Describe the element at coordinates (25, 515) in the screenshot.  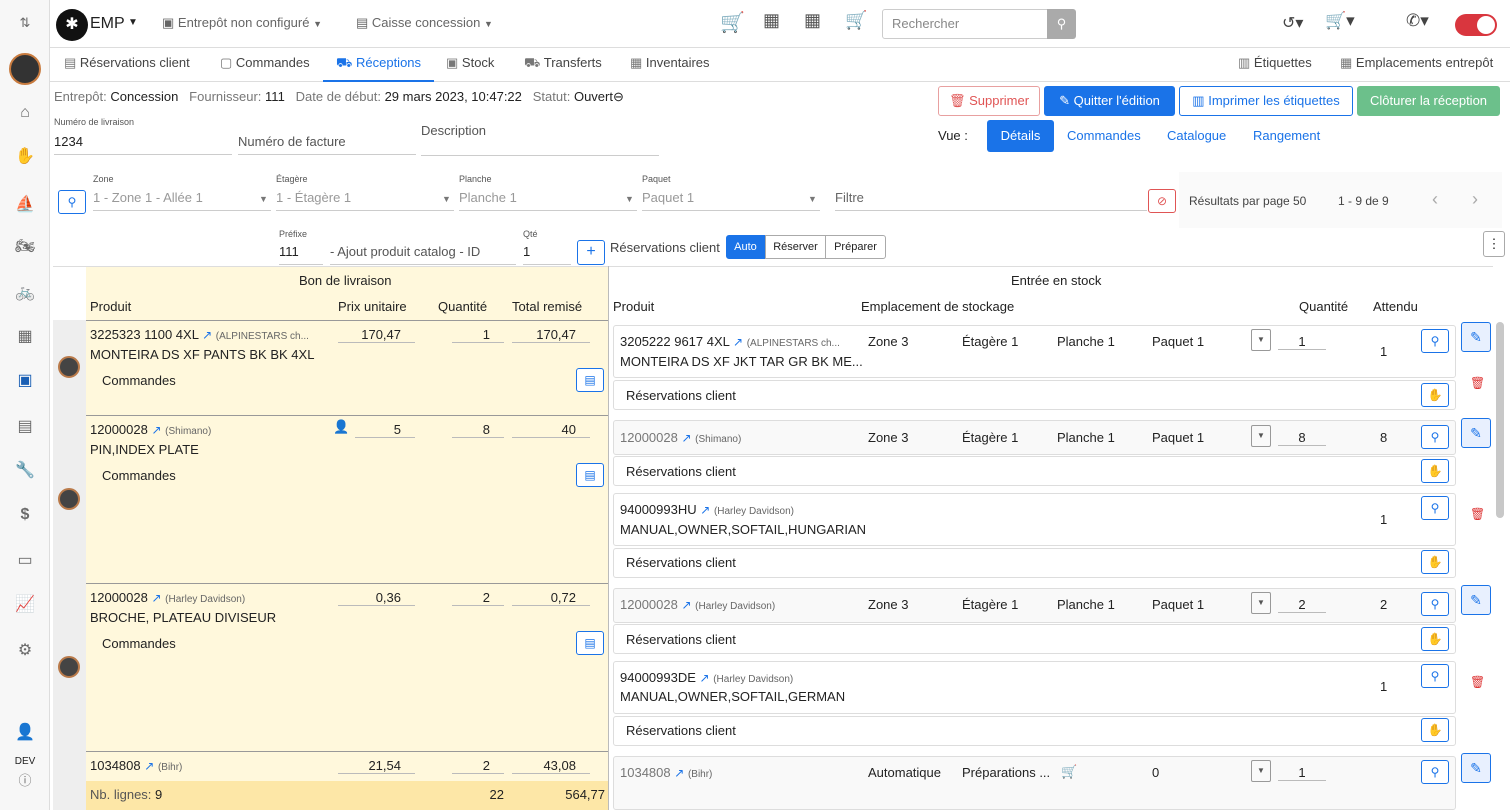
I see `dollar-icon: $` at that location.